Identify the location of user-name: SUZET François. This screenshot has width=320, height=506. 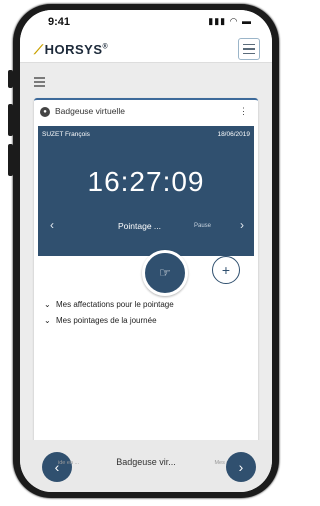
(66, 134).